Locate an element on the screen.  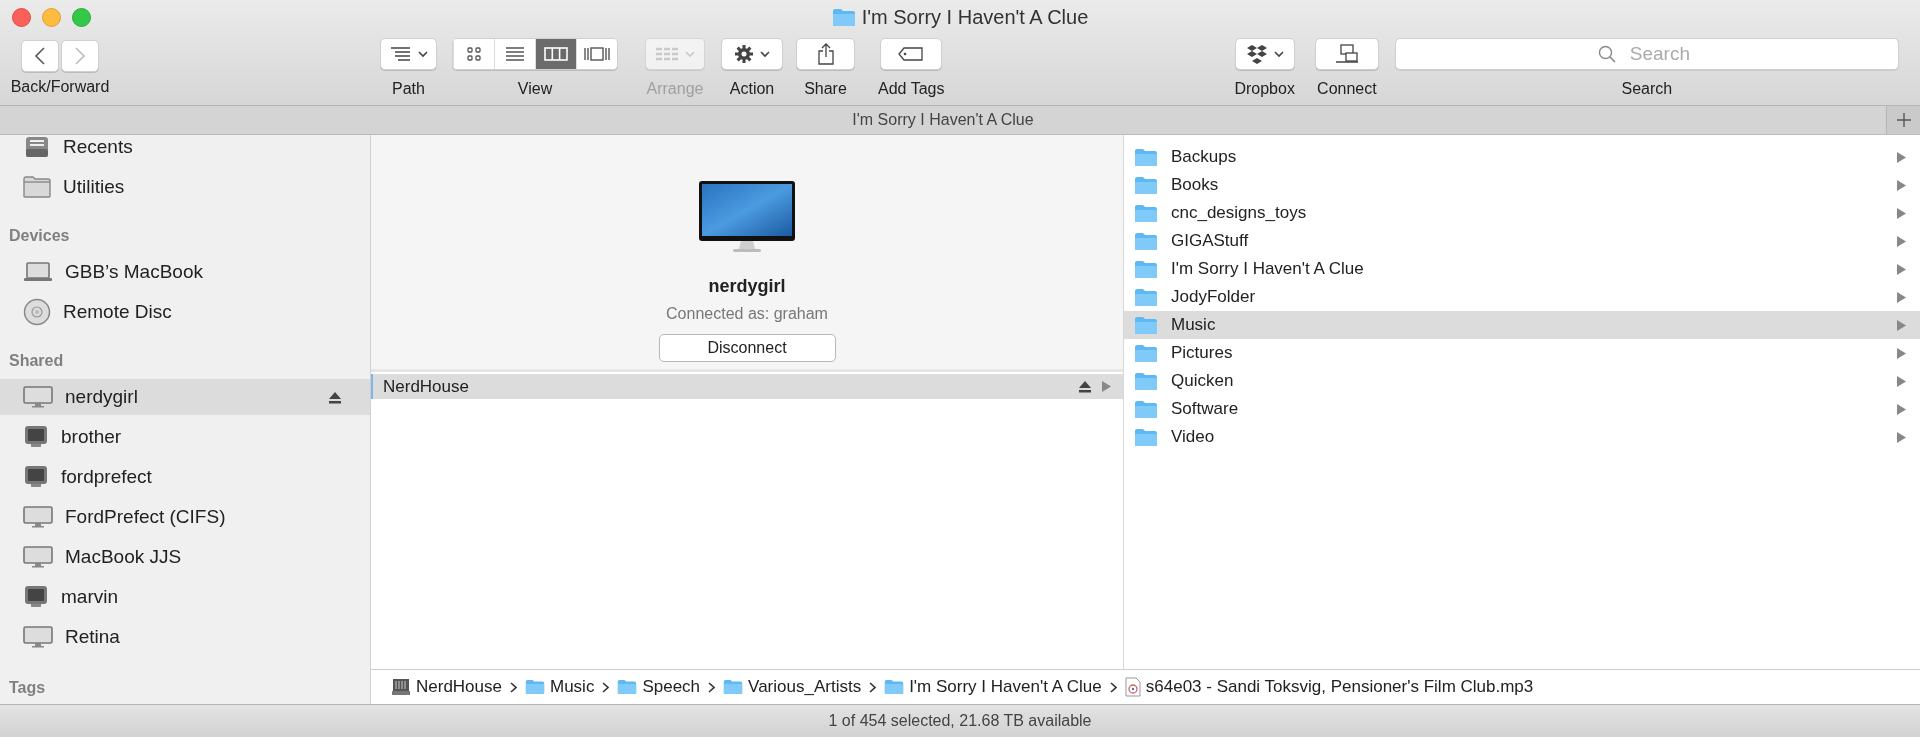
list-indent-icon is located at coordinates (400, 54).